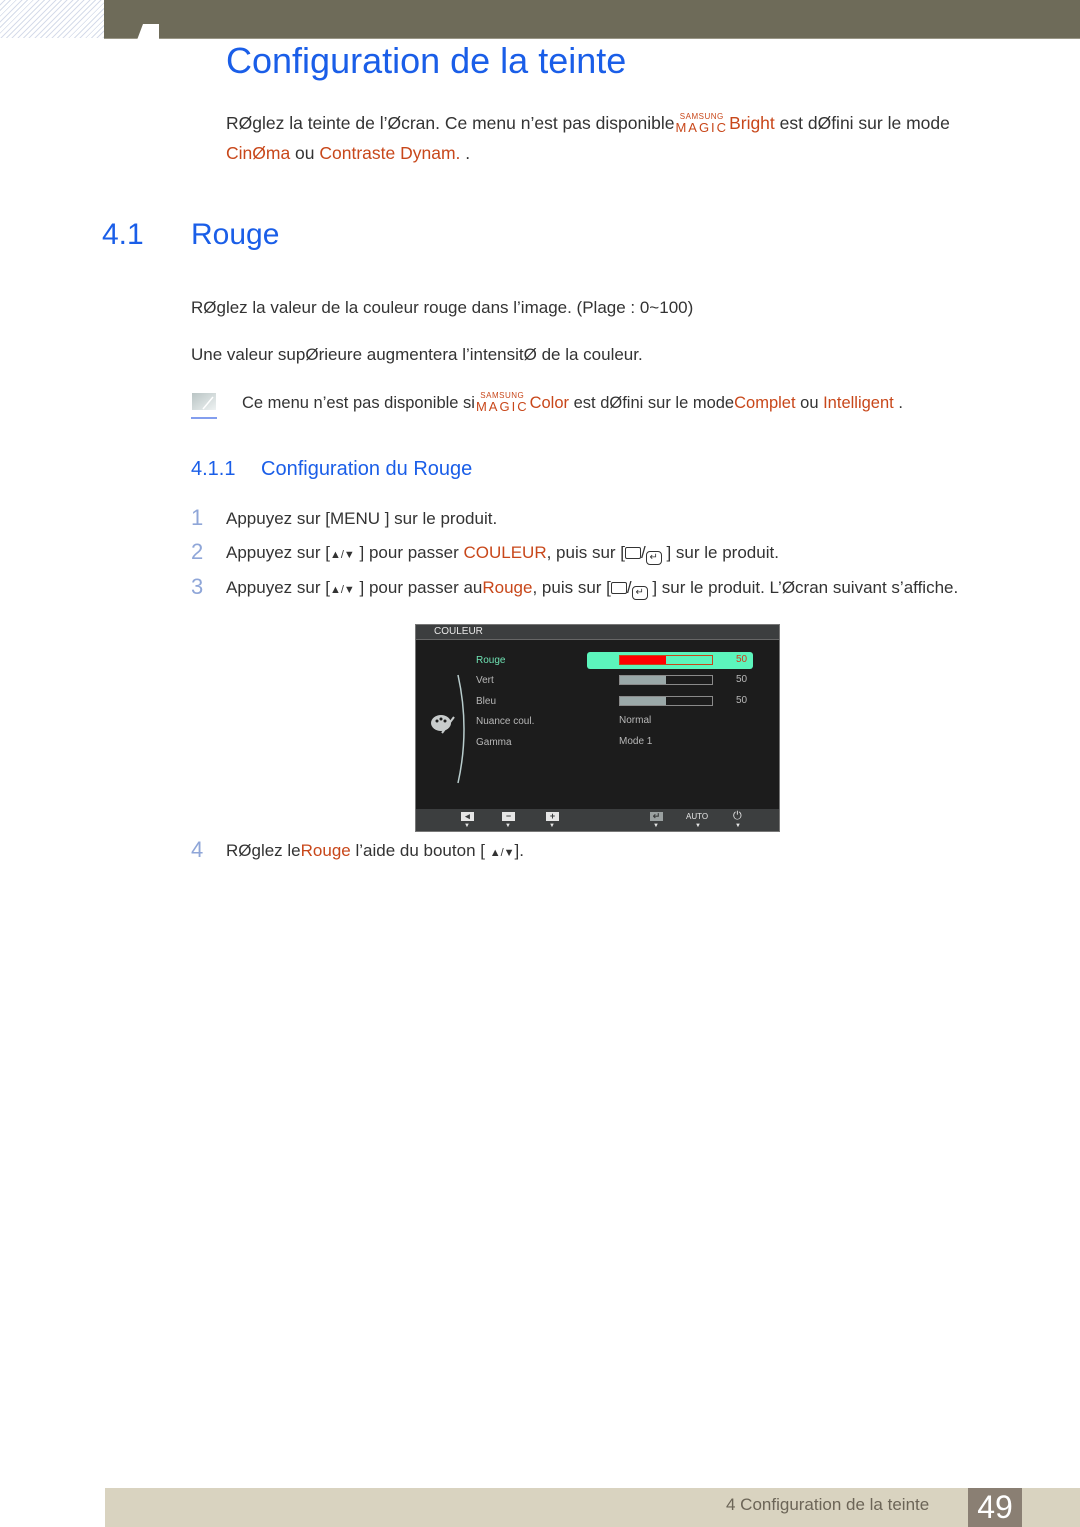 The height and width of the screenshot is (1527, 1080). Describe the element at coordinates (592, 1507) in the screenshot. I see `footer-bar` at that location.